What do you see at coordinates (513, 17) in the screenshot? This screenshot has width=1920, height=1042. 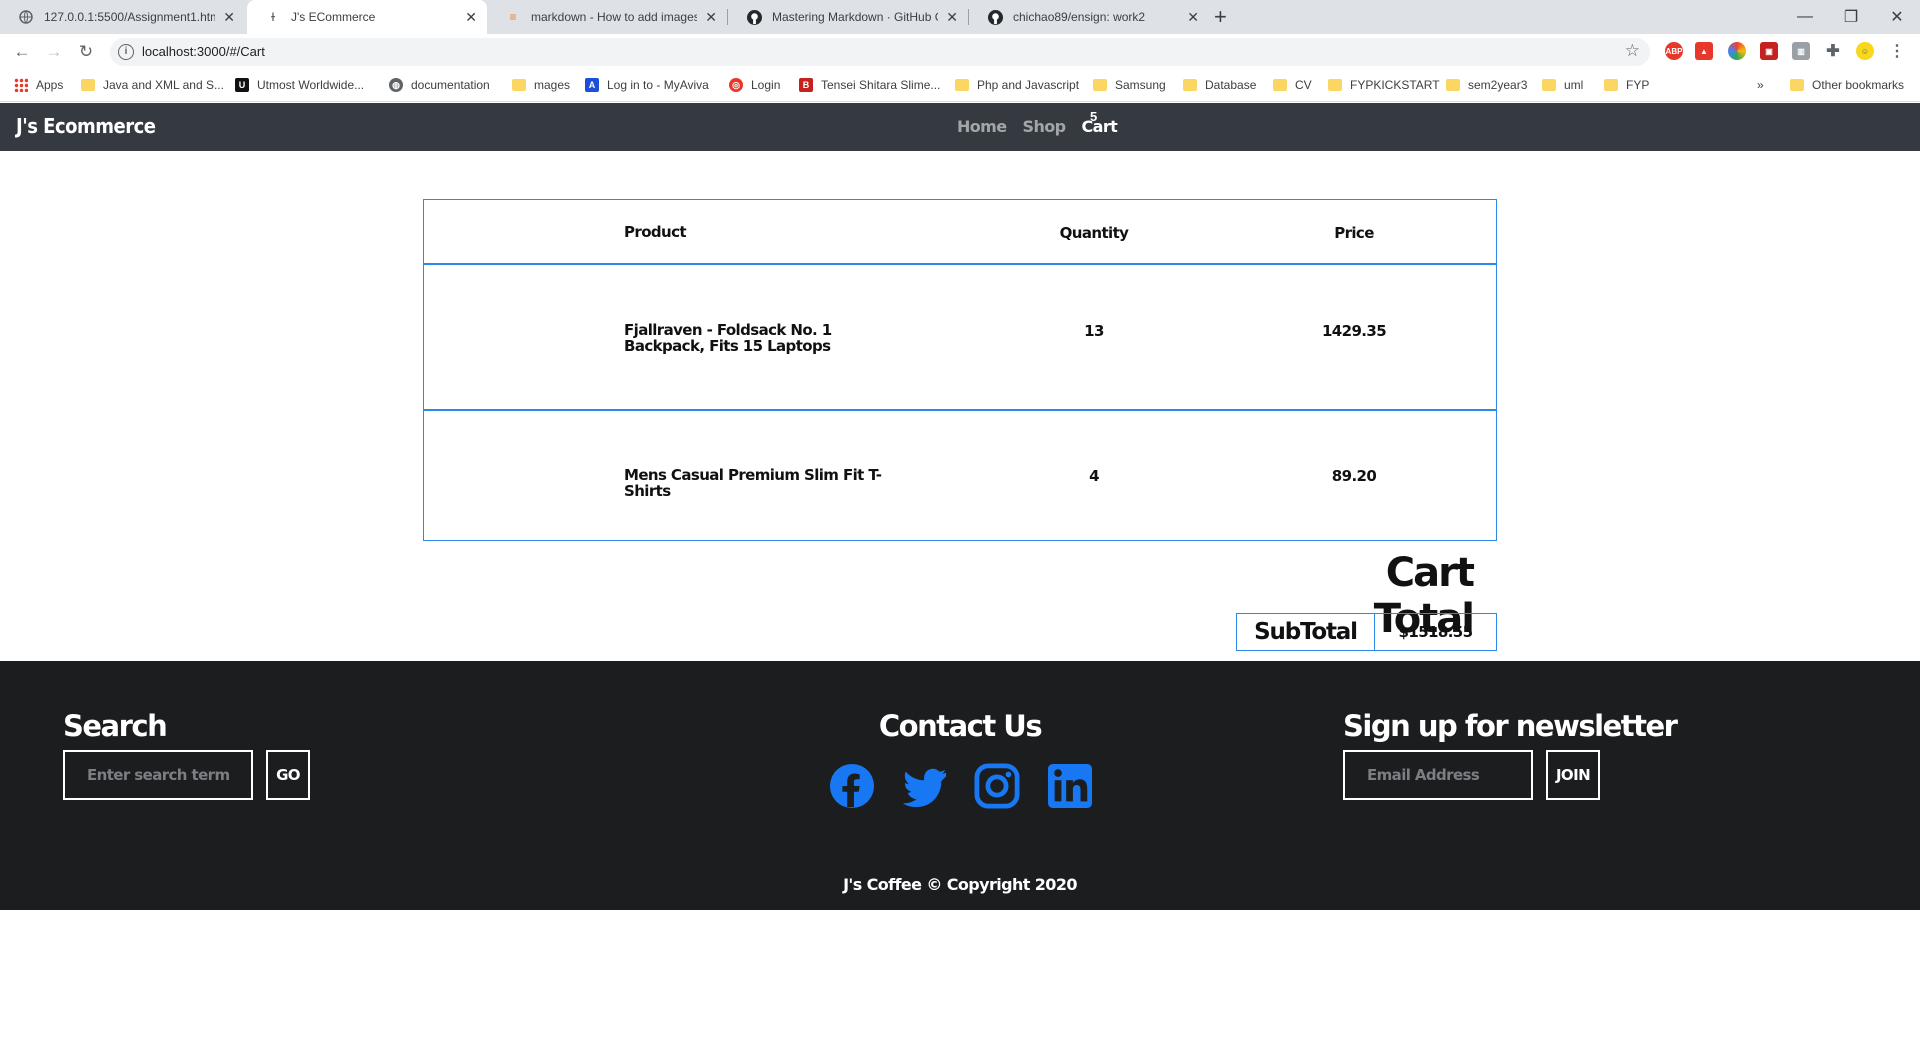 I see `stackoverflow-icon: ≡` at bounding box center [513, 17].